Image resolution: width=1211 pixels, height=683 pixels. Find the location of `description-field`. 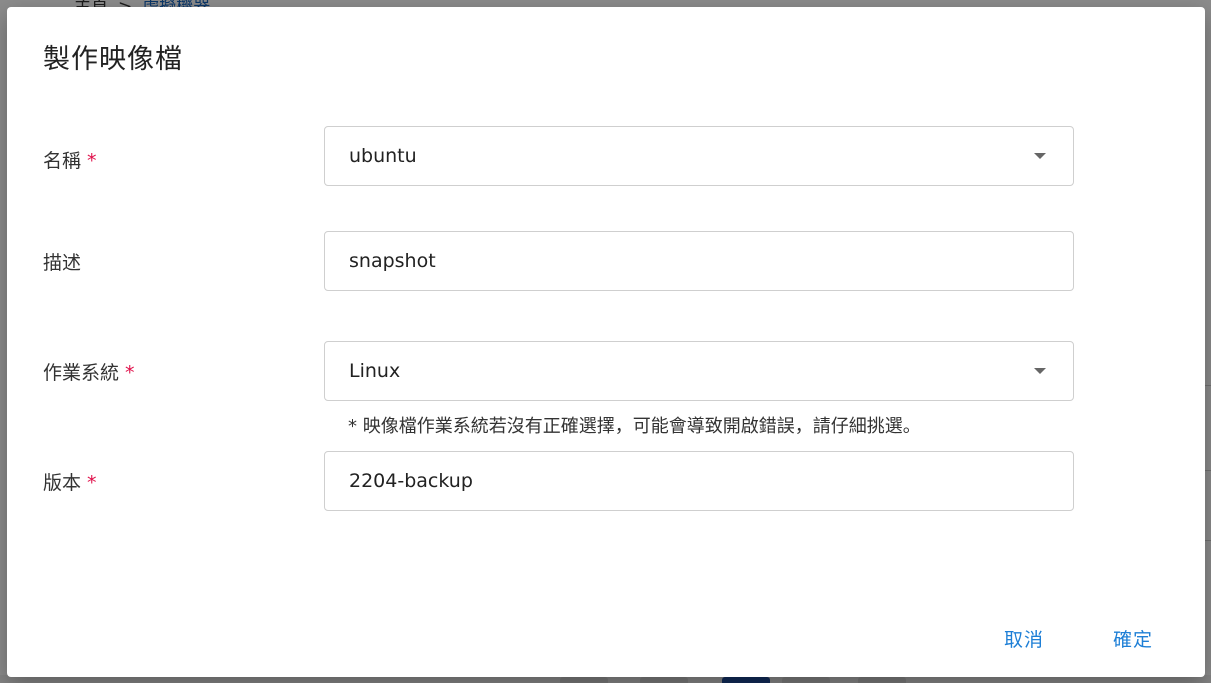

description-field is located at coordinates (699, 261).